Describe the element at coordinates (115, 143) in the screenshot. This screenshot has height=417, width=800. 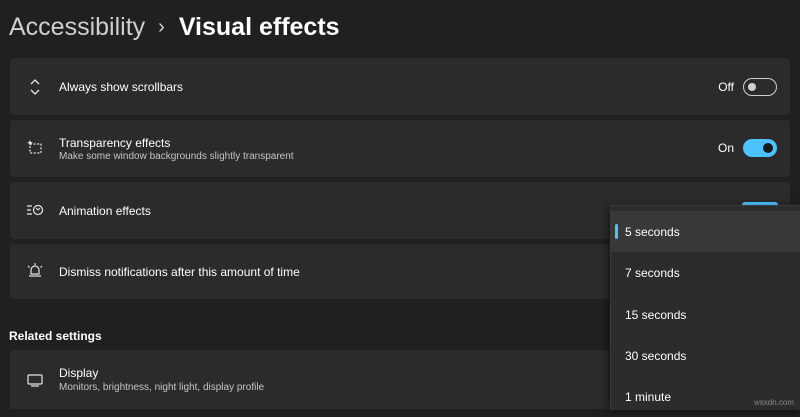
I see `setting-title: Transparency effects` at that location.